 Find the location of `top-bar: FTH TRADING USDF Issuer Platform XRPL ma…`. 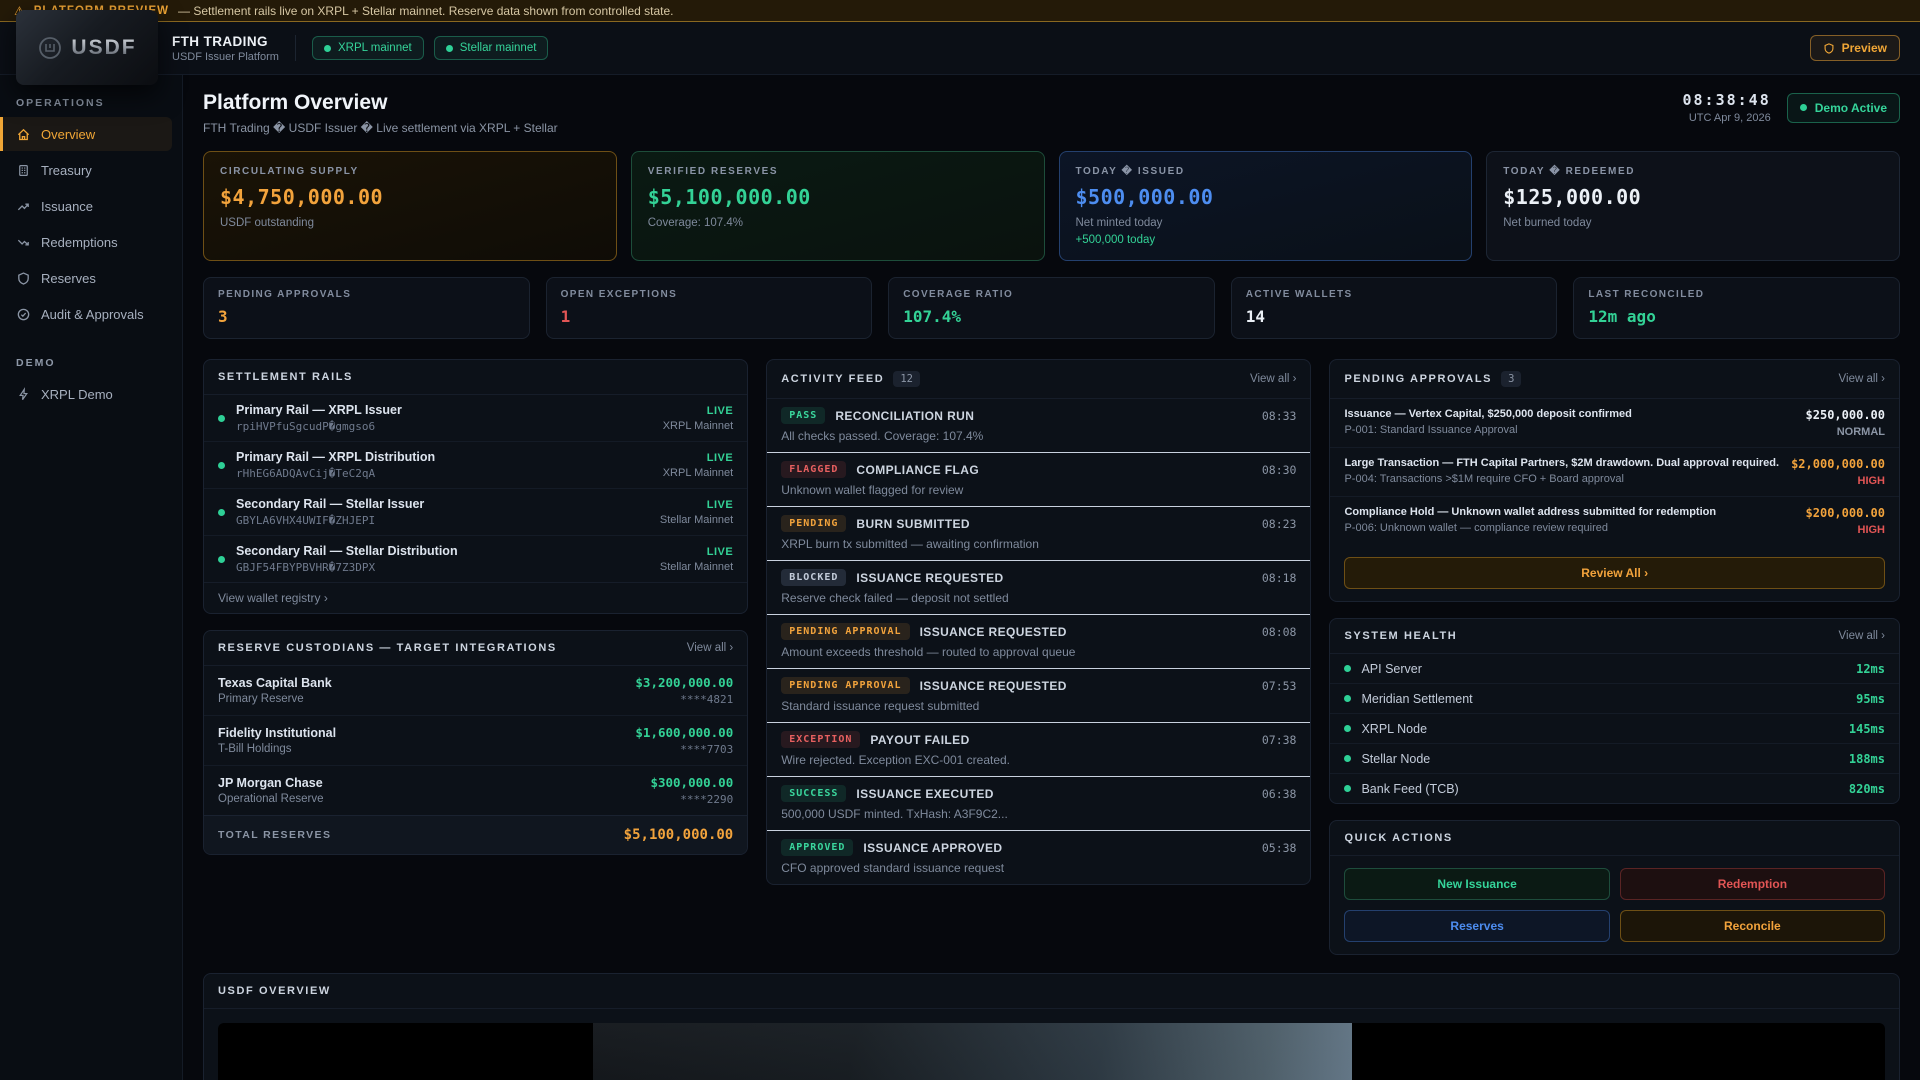

top-bar: FTH TRADING USDF Issuer Platform XRPL ma… is located at coordinates (960, 48).